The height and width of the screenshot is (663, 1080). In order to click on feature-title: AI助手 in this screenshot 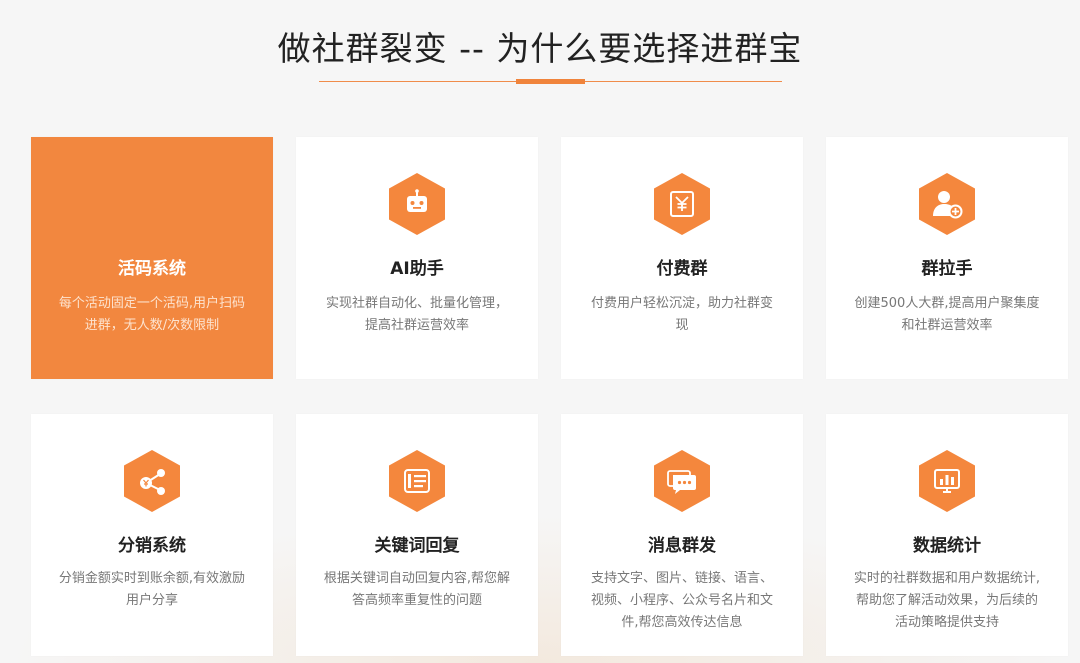, I will do `click(417, 269)`.